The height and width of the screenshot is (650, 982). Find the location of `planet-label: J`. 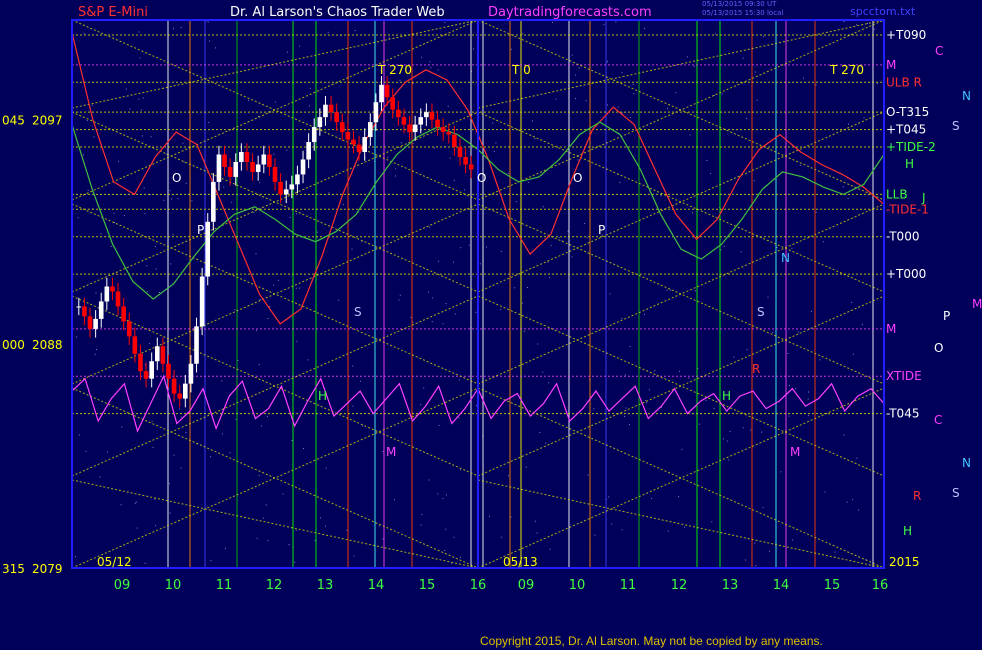

planet-label: J is located at coordinates (923, 198).